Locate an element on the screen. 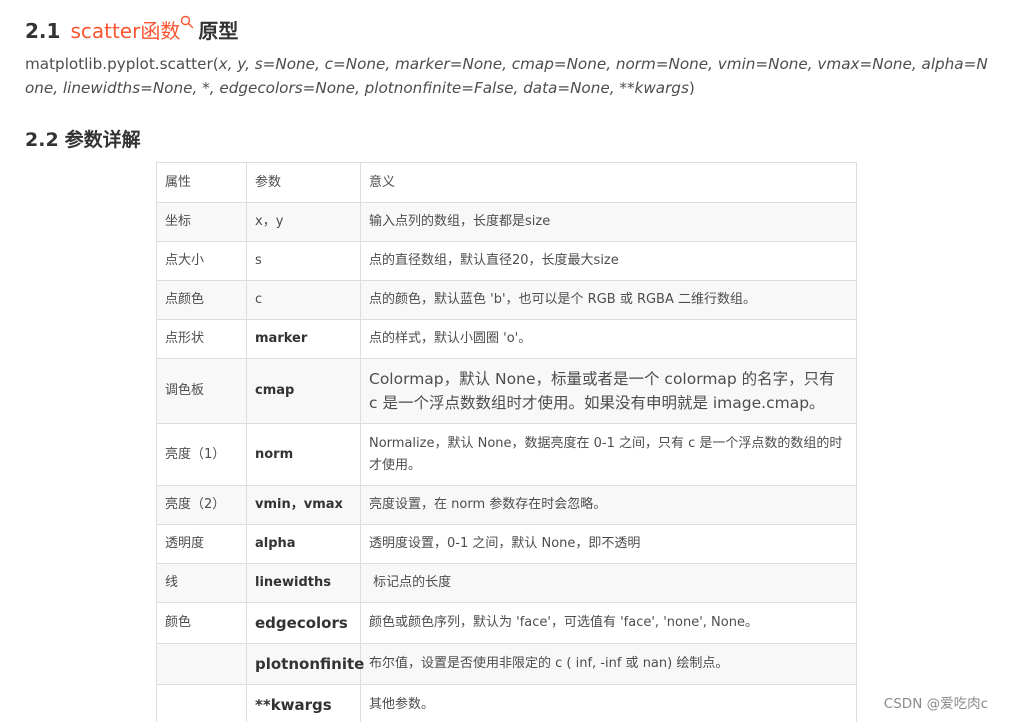  table-header-row: 属性 参数 意义 is located at coordinates (506, 182).